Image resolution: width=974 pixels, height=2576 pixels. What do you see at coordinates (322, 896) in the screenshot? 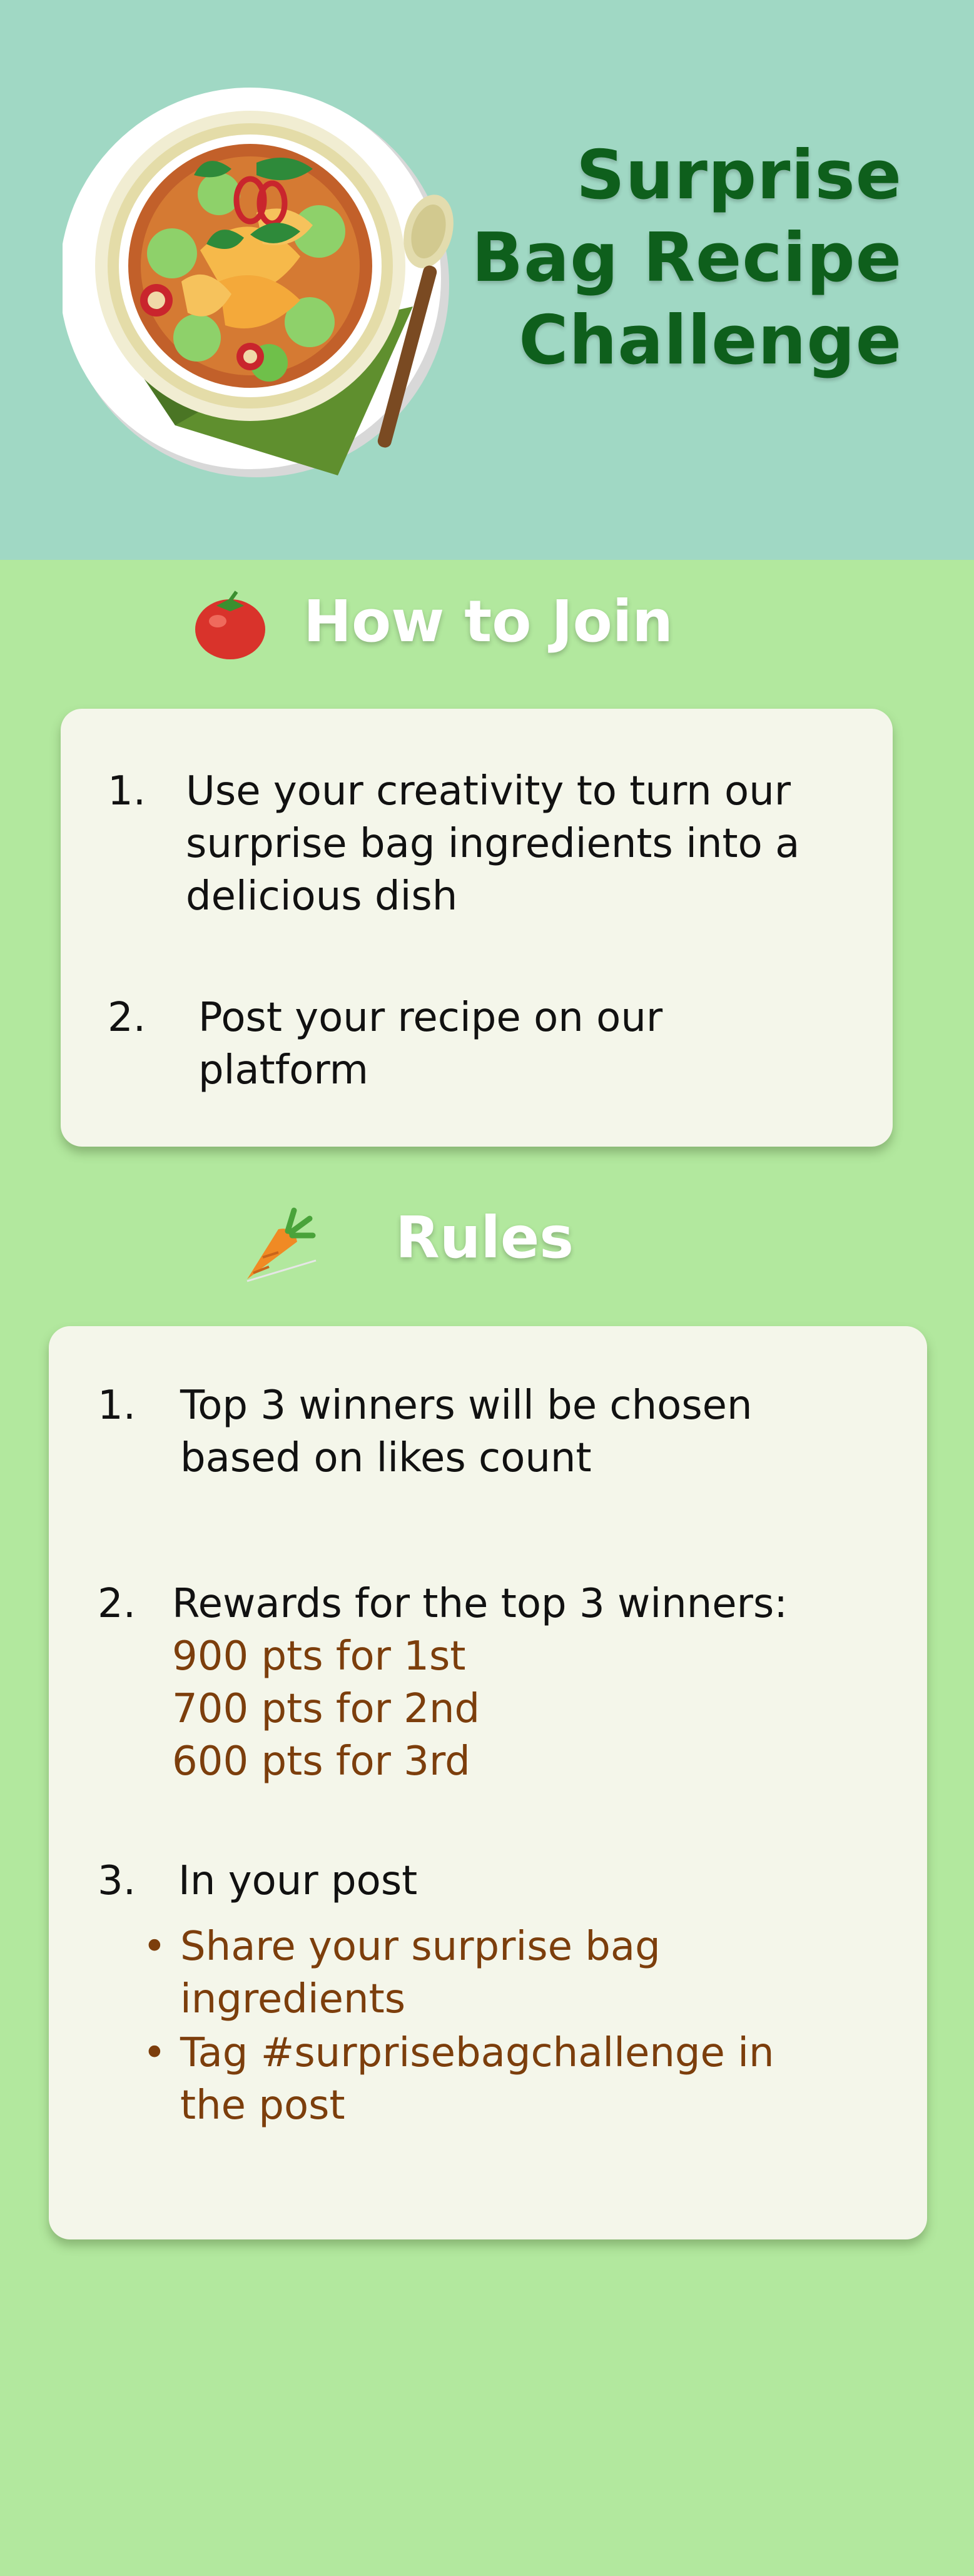
I see `step-line: delicious dish` at bounding box center [322, 896].